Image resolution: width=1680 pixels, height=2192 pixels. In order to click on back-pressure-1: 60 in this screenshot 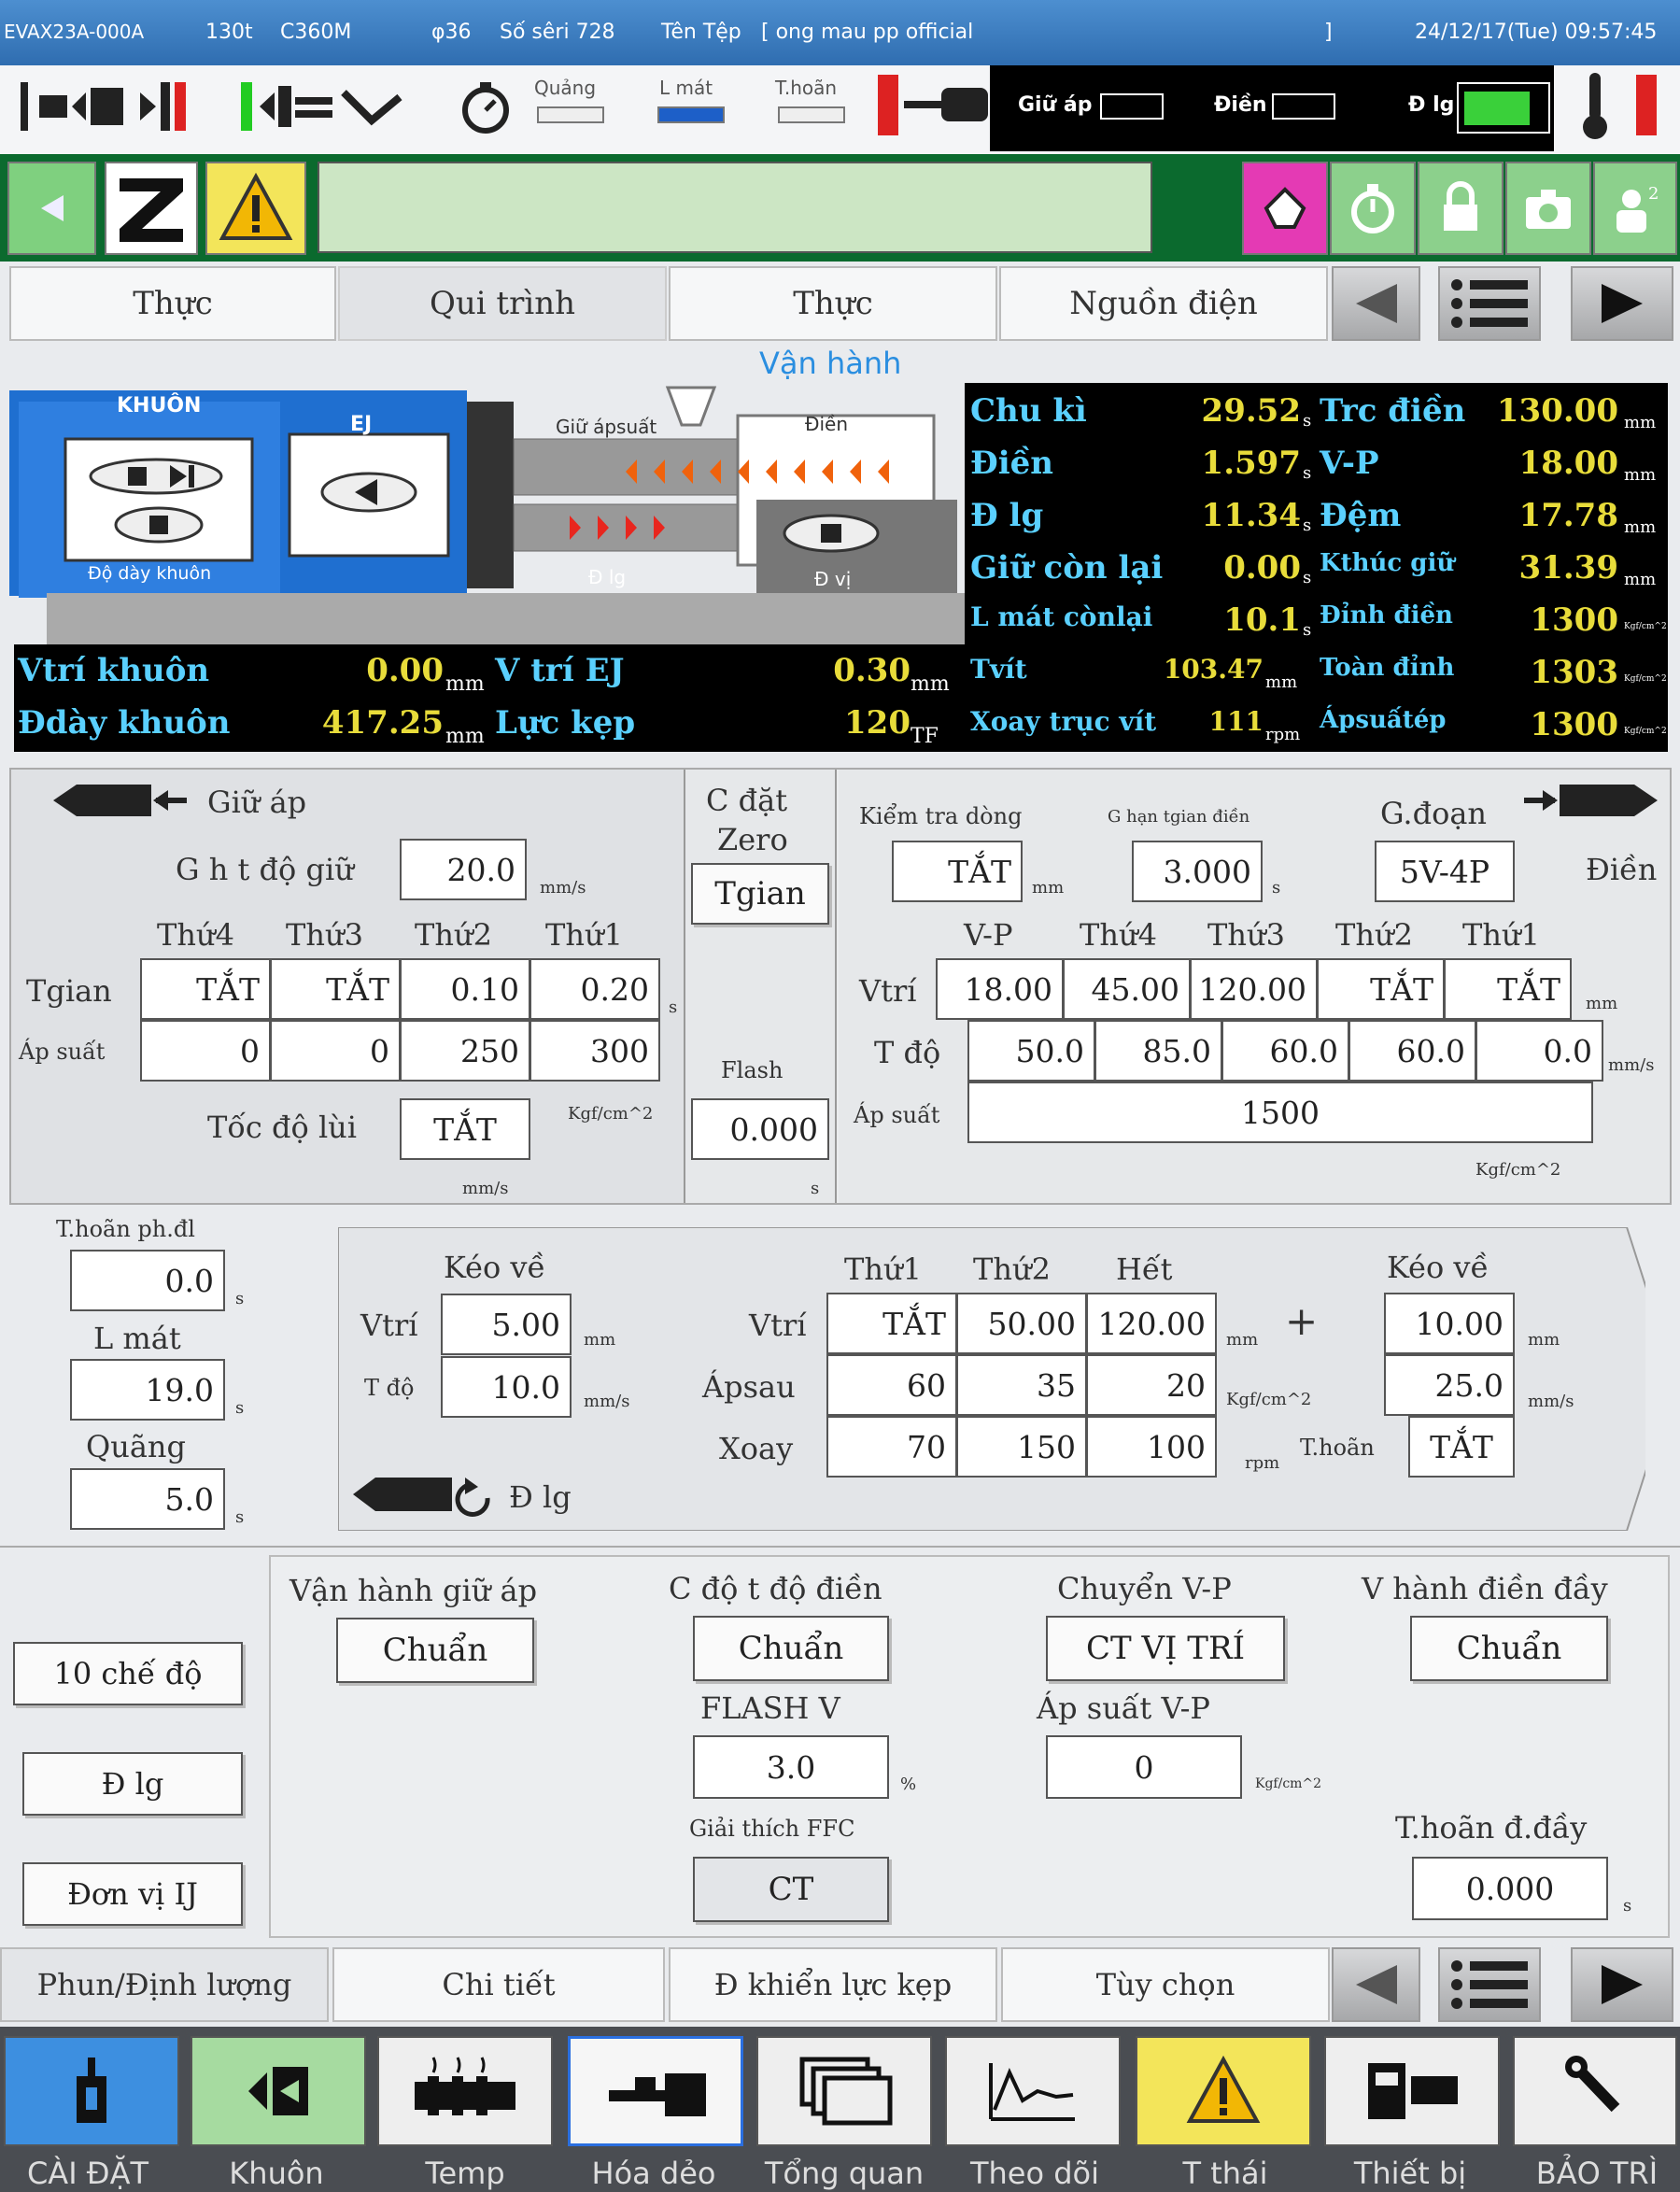, I will do `click(891, 1385)`.